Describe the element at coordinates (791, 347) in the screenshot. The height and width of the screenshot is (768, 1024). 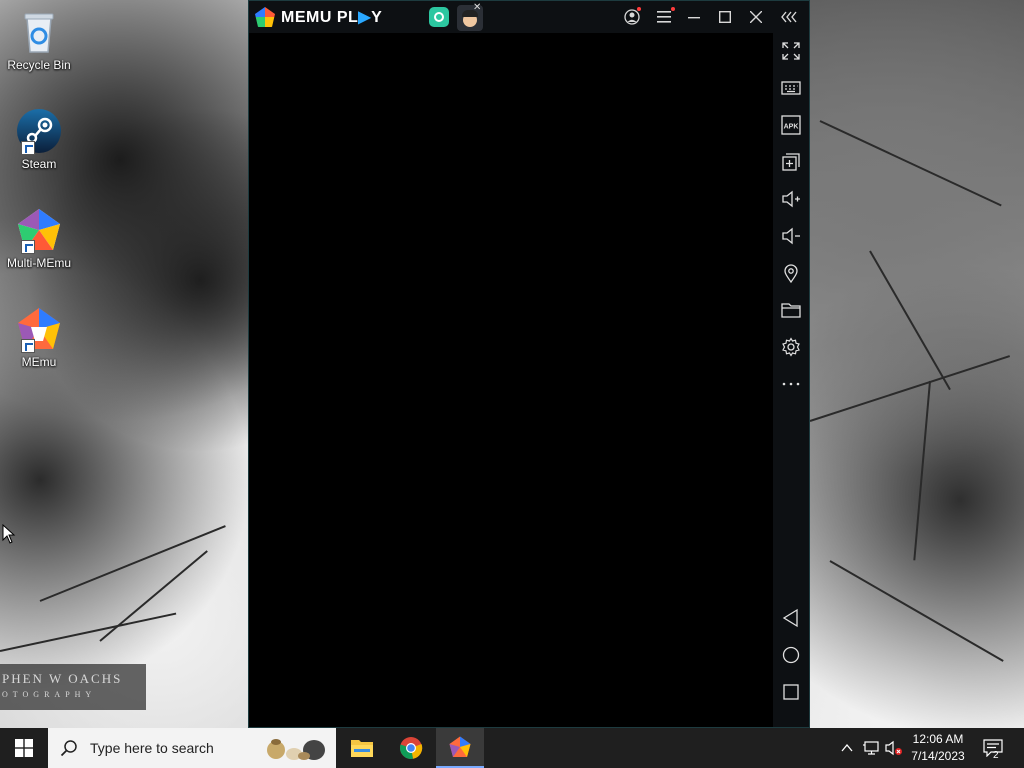
I see `settings-icon` at that location.